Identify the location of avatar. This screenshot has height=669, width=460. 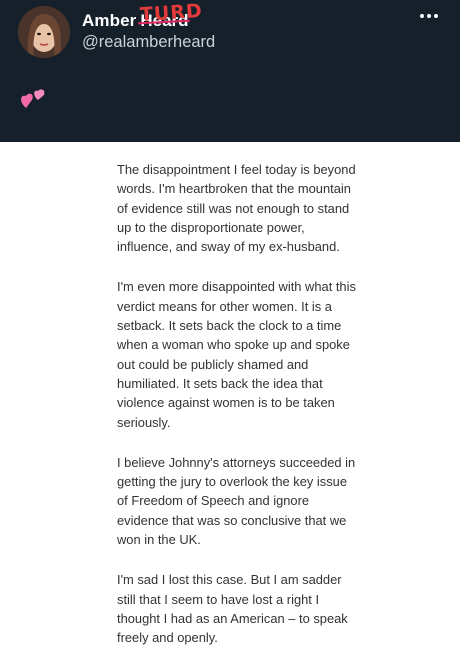
(44, 32).